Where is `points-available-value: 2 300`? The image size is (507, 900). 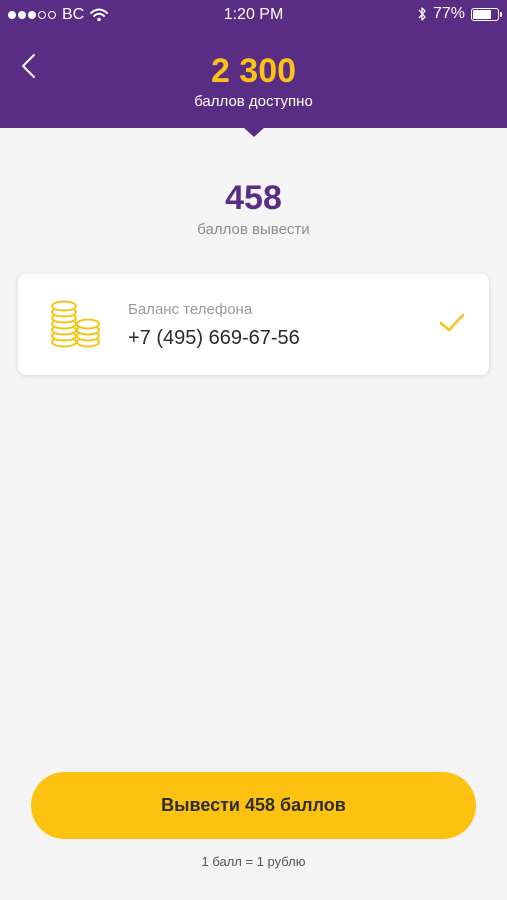
points-available-value: 2 300 is located at coordinates (253, 71).